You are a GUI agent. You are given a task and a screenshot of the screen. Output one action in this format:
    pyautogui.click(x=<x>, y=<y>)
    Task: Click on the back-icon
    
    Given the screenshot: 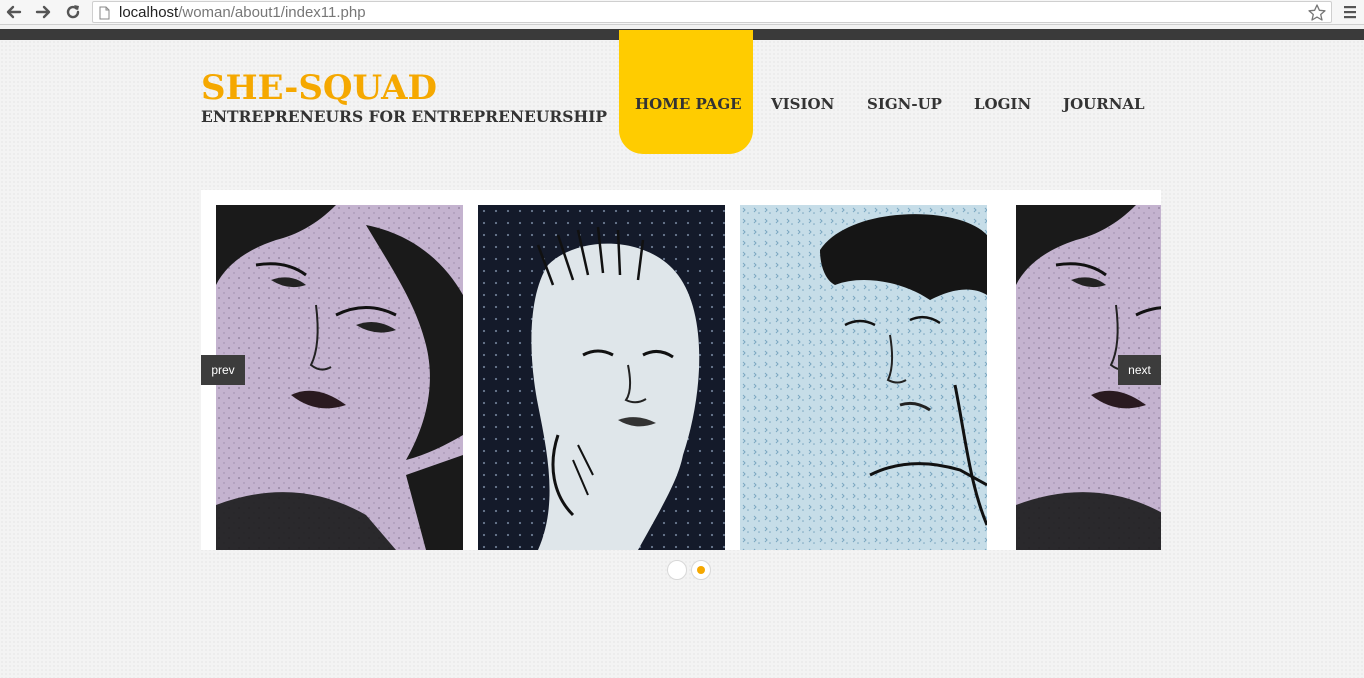 What is the action you would take?
    pyautogui.click(x=14, y=12)
    